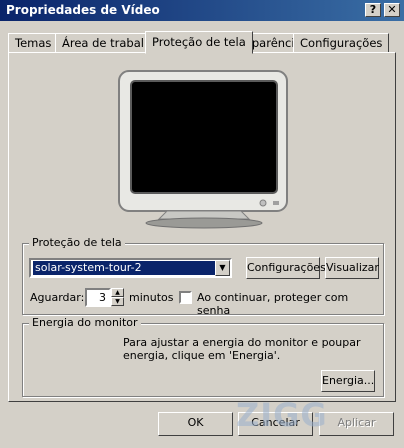 The image size is (404, 448). Describe the element at coordinates (151, 297) in the screenshot. I see `wait-unit-label: minutos` at that location.